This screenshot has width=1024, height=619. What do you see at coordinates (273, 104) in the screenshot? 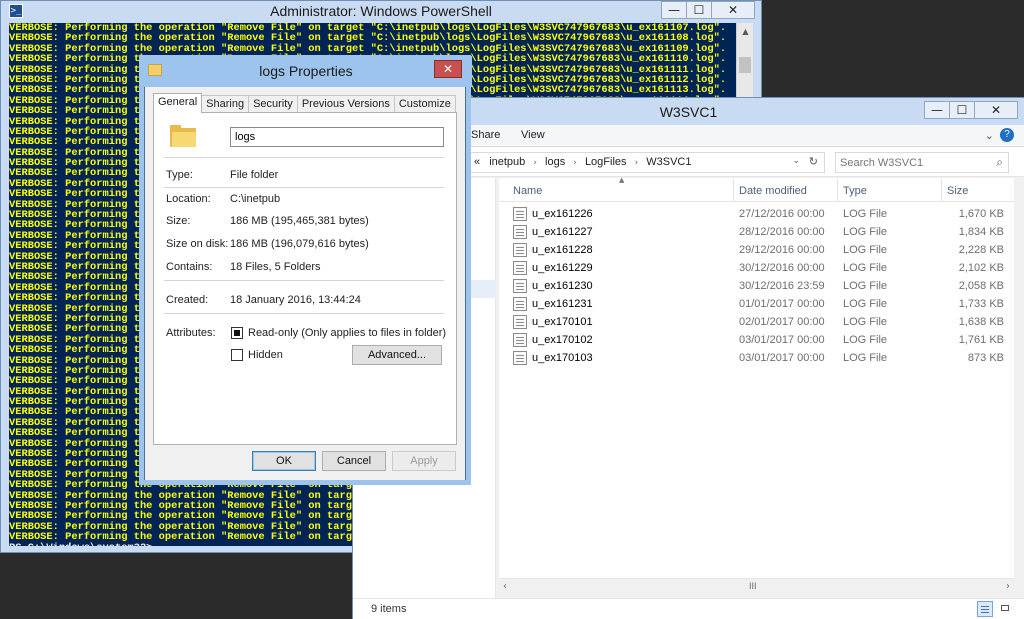
I see `tab-security: Security` at bounding box center [273, 104].